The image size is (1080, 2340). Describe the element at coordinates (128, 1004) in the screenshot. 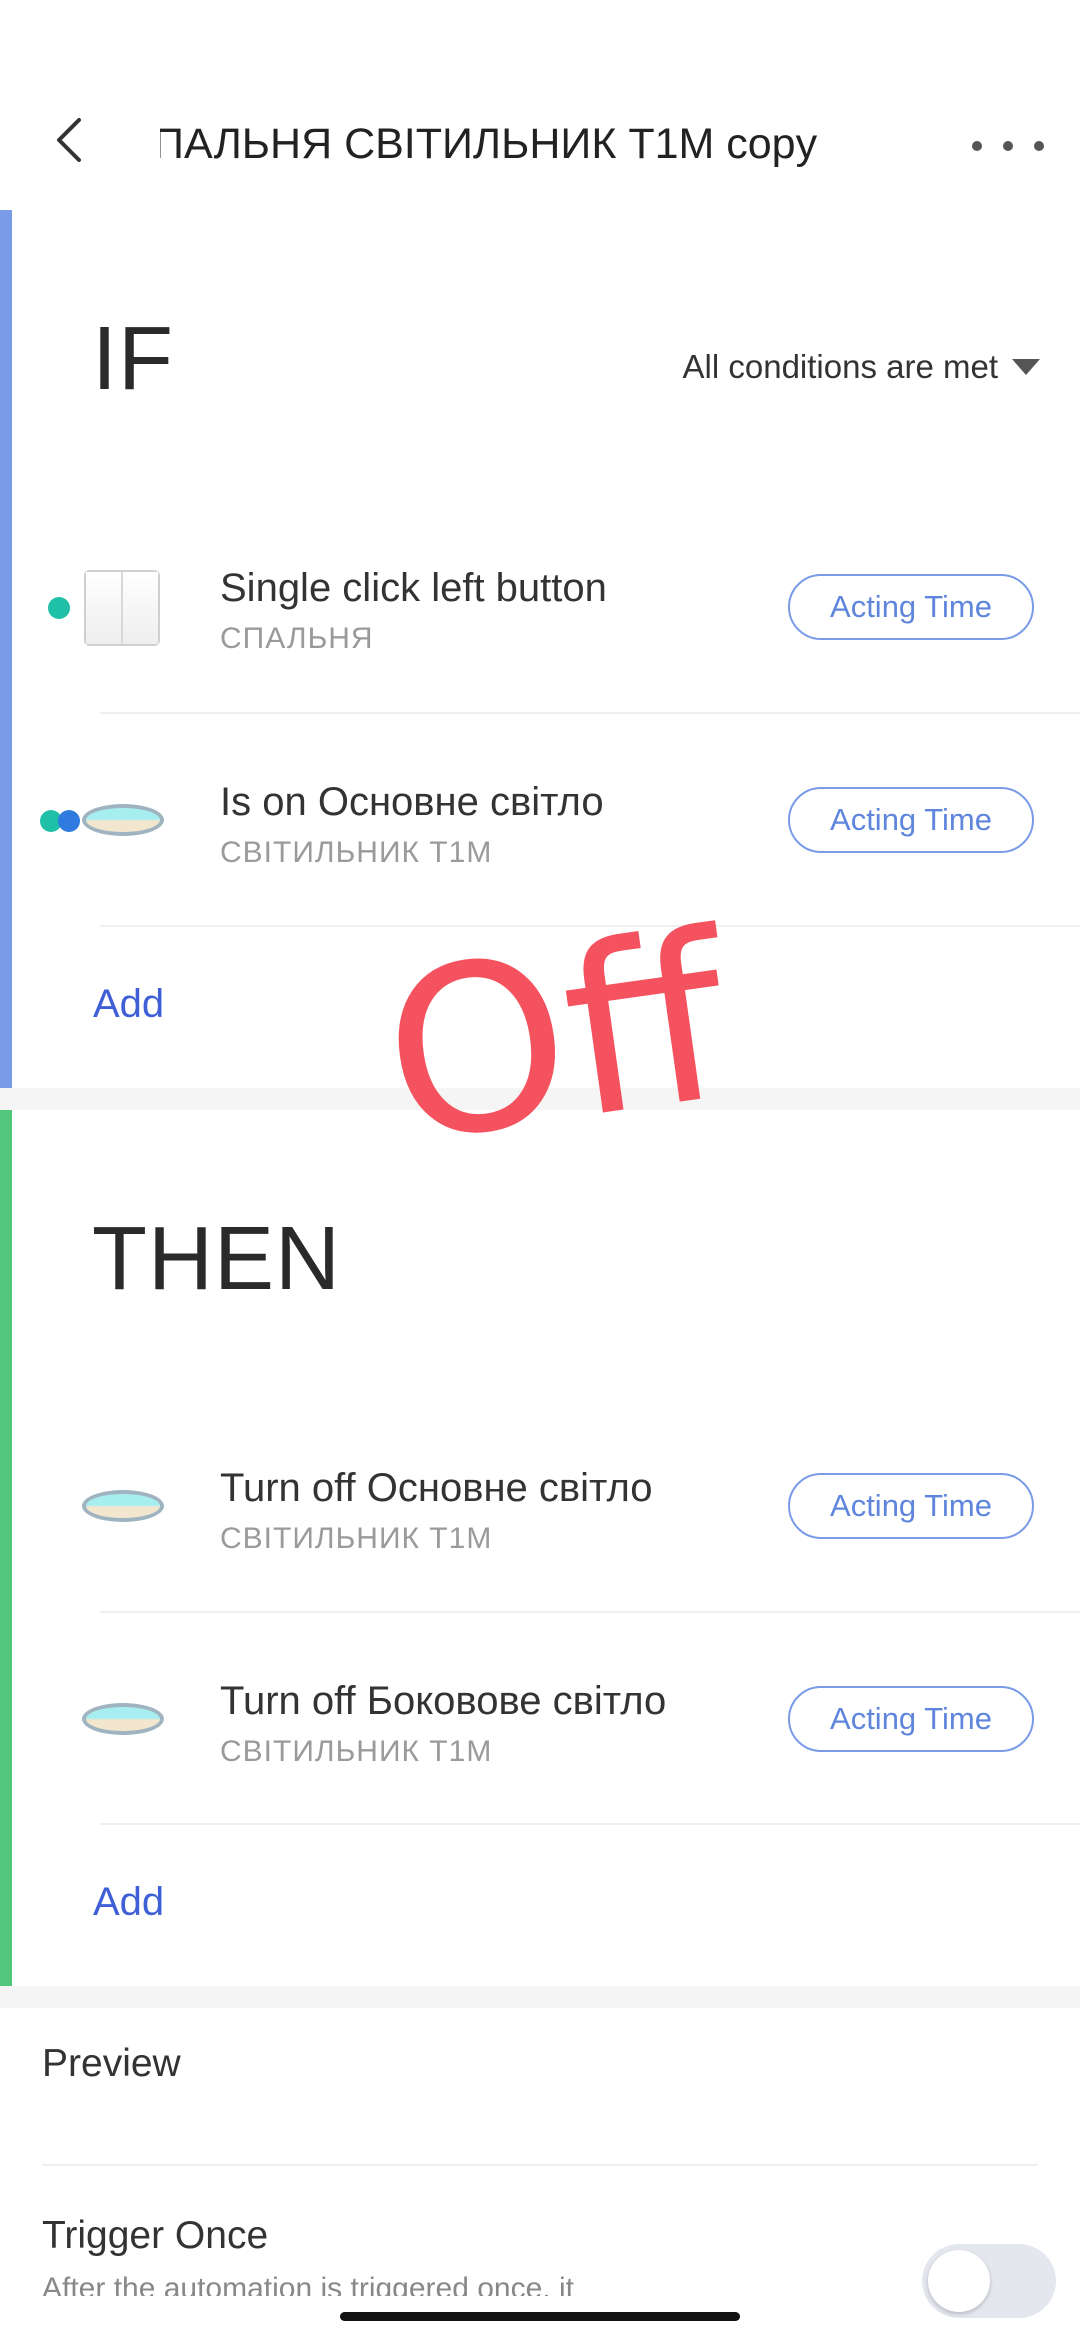

I see `add-condition-button: Add` at that location.